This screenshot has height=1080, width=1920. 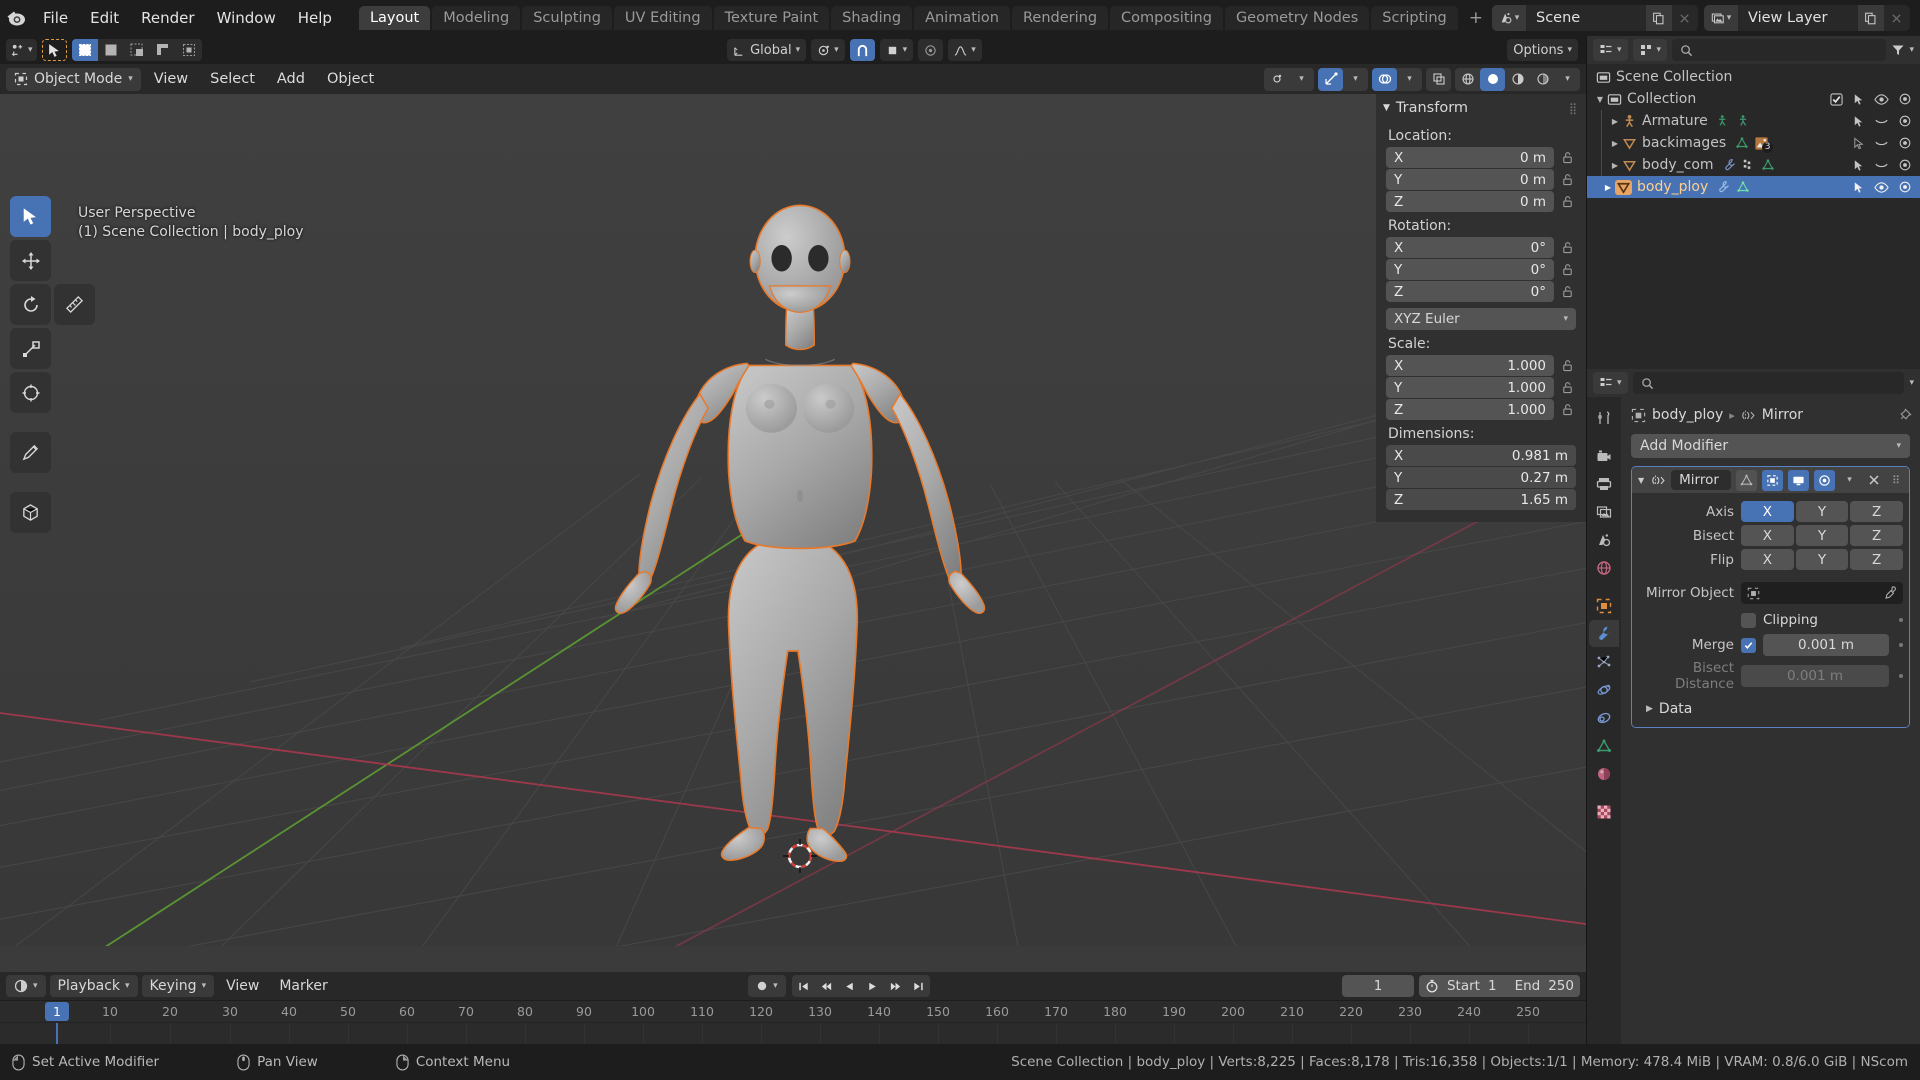 I want to click on select-subtract-icon, so click(x=137, y=50).